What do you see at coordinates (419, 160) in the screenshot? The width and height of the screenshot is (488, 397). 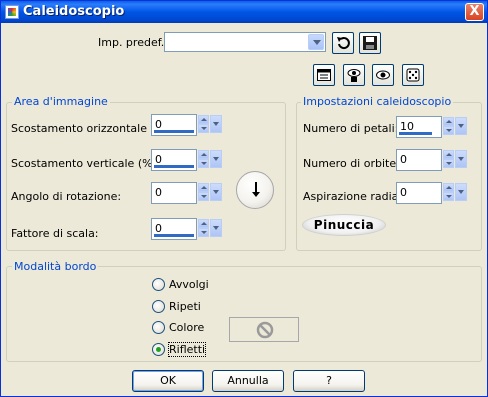 I see `orbits-input: 0` at bounding box center [419, 160].